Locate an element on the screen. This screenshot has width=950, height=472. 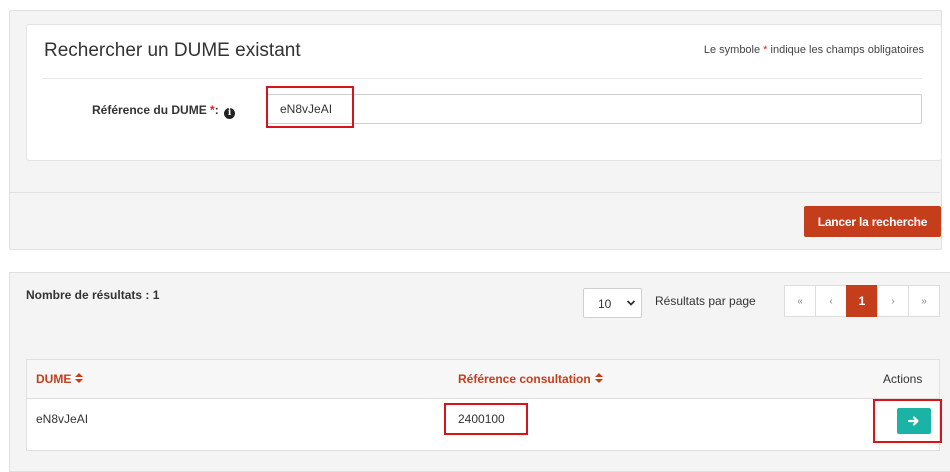
result-count: Nombre de résultats : 1 is located at coordinates (93, 295).